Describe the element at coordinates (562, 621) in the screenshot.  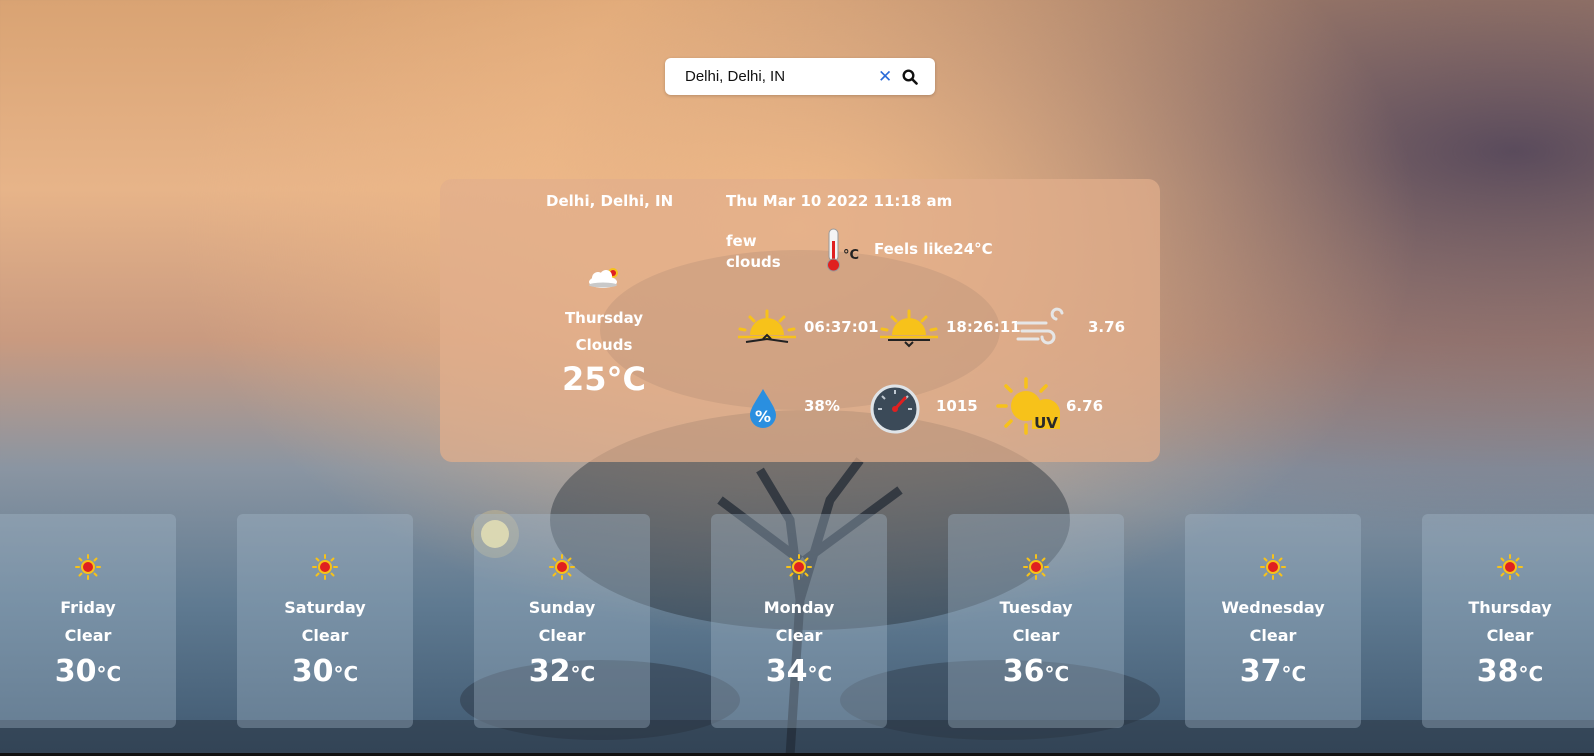
I see `forecast-card: Sunday Clear 32°C` at that location.